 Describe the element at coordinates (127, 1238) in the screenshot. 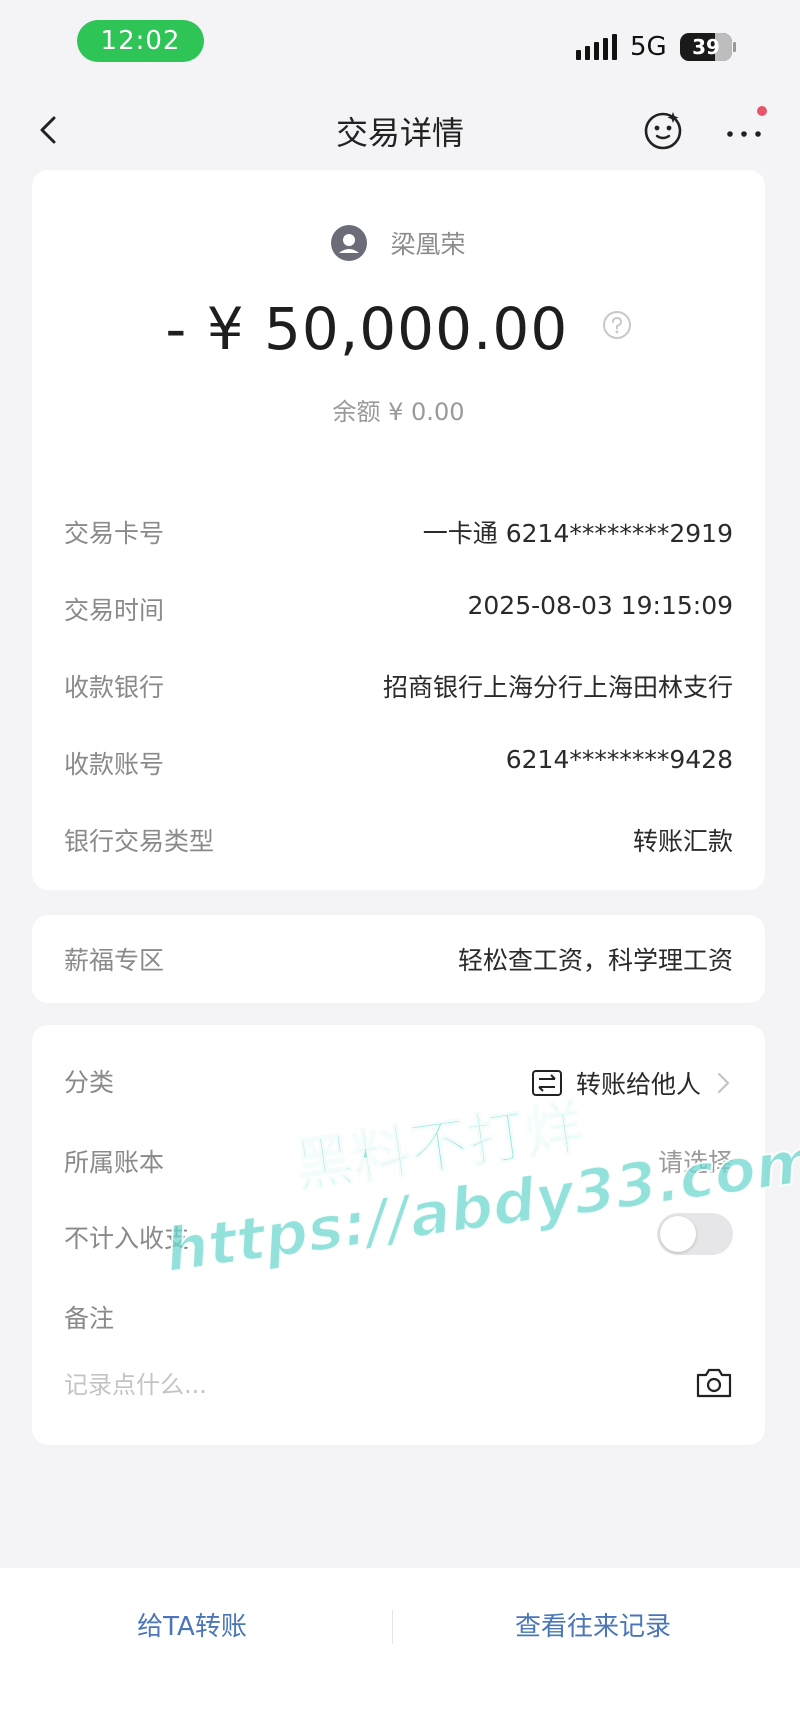

I see `exclude-label: 不计入收支` at that location.